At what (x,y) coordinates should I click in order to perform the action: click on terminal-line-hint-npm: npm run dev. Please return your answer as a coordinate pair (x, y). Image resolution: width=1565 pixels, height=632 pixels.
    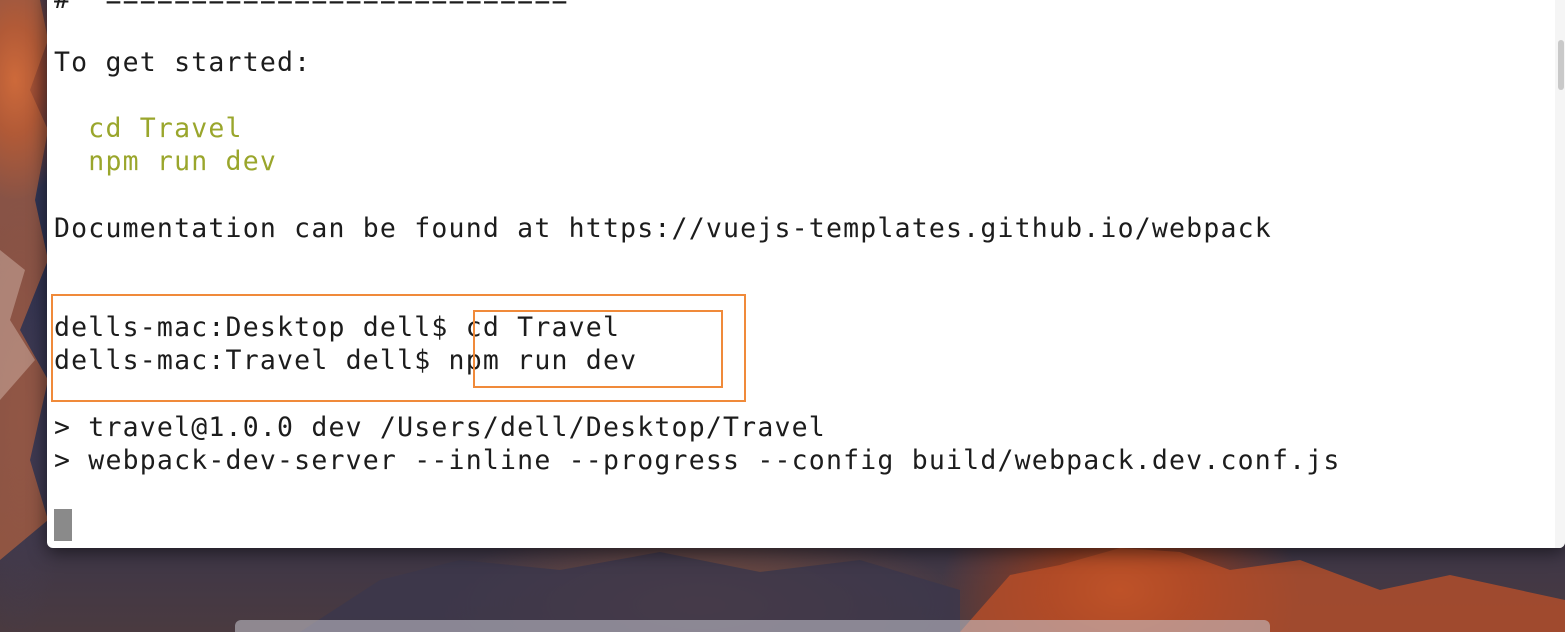
    Looking at the image, I should click on (166, 161).